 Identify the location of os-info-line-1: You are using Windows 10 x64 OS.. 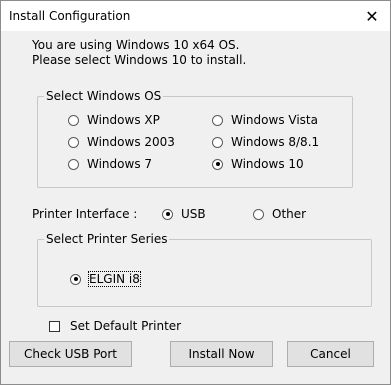
(136, 45).